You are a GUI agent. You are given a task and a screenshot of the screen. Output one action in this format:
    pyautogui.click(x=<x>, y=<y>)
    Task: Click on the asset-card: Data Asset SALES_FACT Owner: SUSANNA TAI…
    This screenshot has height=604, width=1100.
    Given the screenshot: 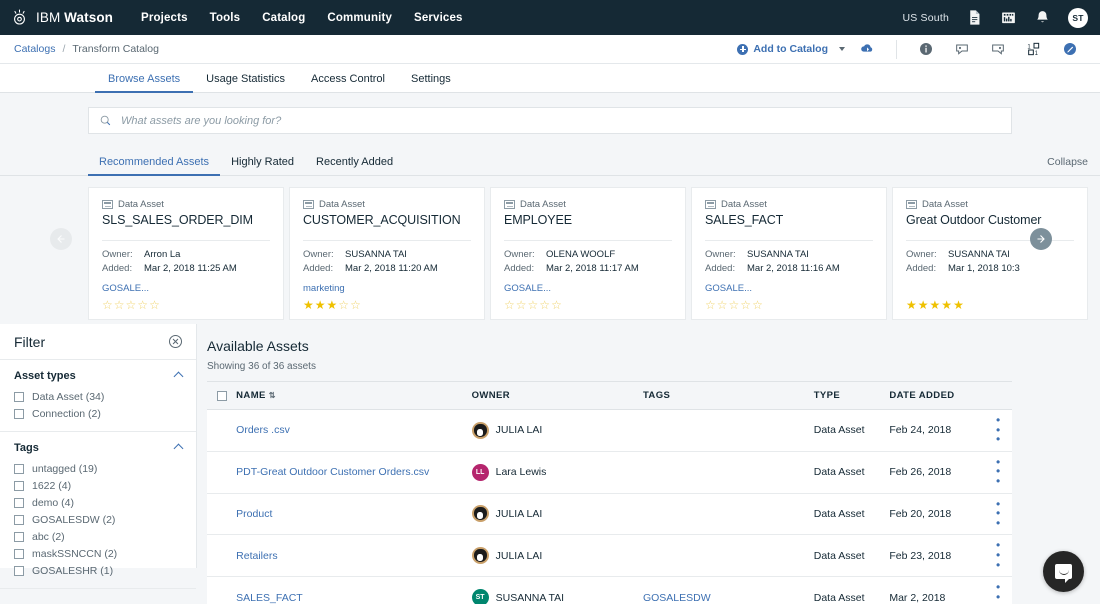 What is the action you would take?
    pyautogui.click(x=789, y=253)
    